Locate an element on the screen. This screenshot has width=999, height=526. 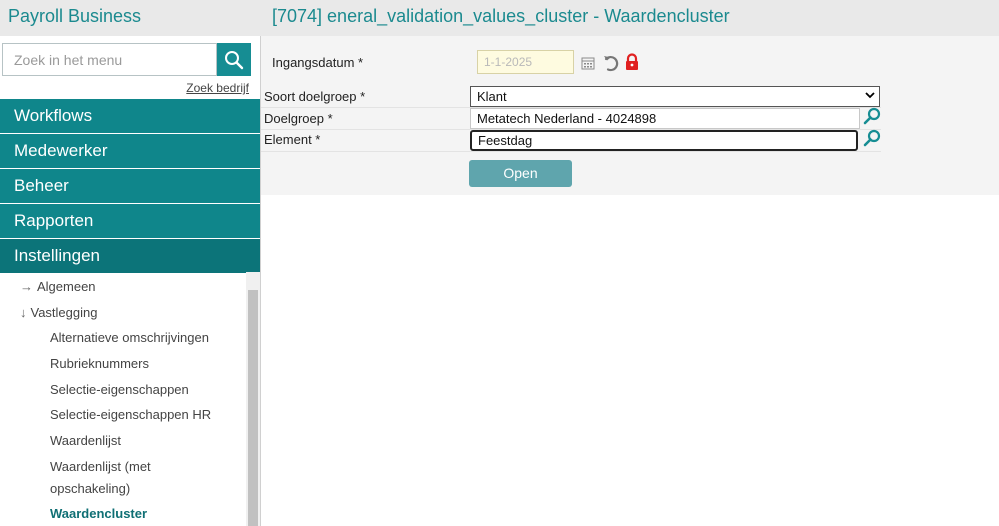
tree-scrollbar is located at coordinates (253, 399).